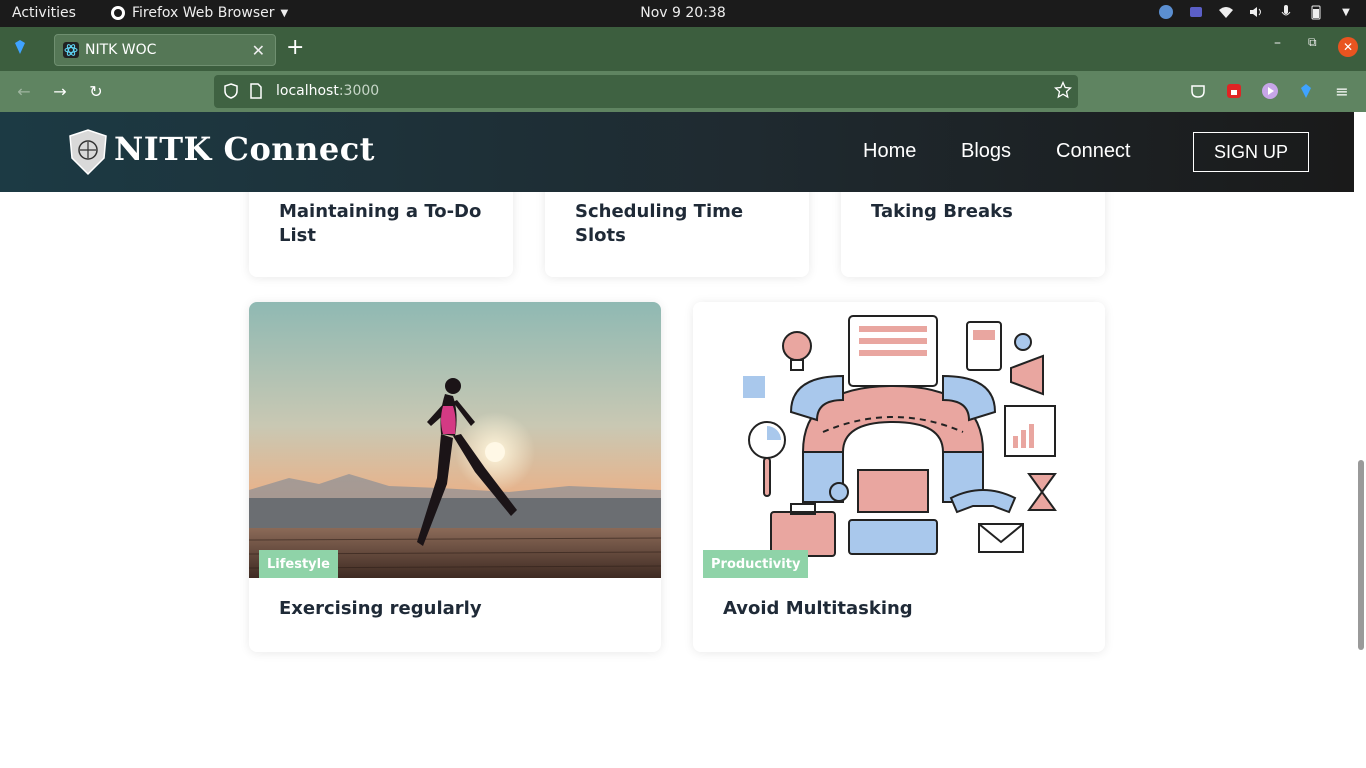 This screenshot has height=768, width=1366. What do you see at coordinates (677, 152) in the screenshot?
I see `site-header: NITK Connect Home Blogs Connect SIGN UP` at bounding box center [677, 152].